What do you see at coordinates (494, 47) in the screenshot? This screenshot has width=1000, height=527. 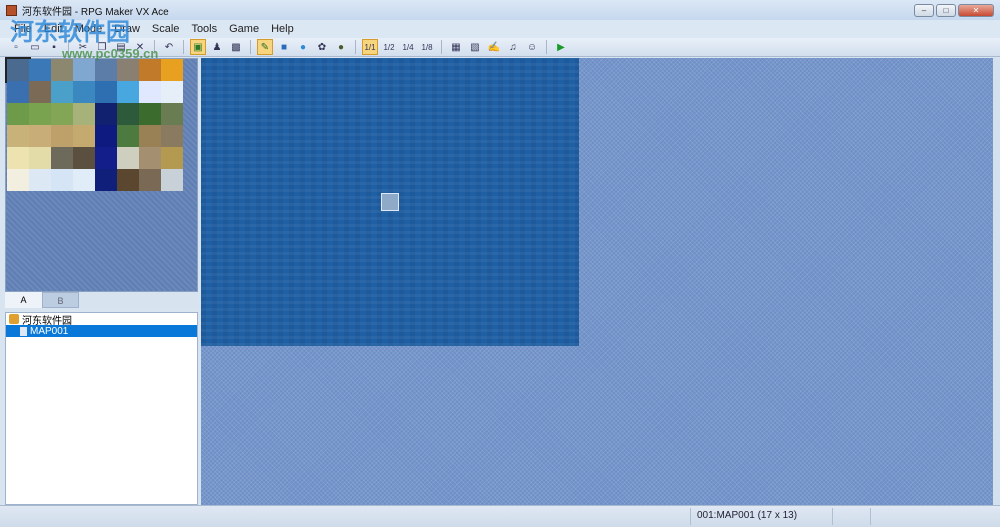 I see `script-editor-icon: ✍` at bounding box center [494, 47].